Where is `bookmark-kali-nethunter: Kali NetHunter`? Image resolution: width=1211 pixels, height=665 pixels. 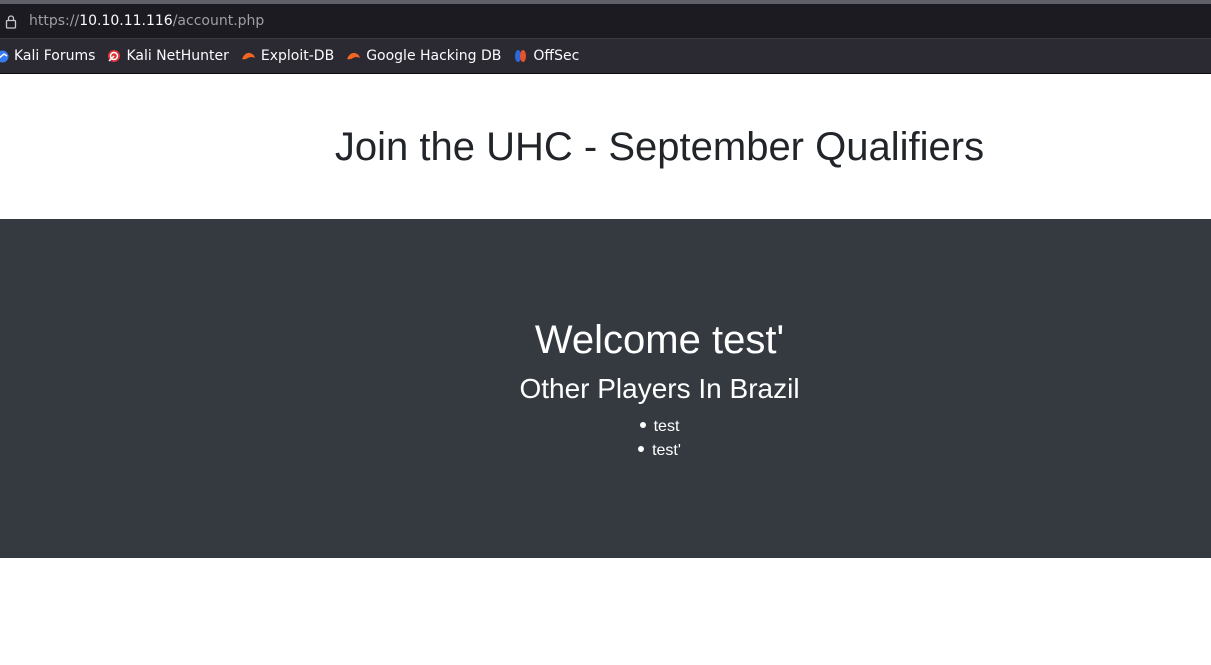 bookmark-kali-nethunter: Kali NetHunter is located at coordinates (168, 56).